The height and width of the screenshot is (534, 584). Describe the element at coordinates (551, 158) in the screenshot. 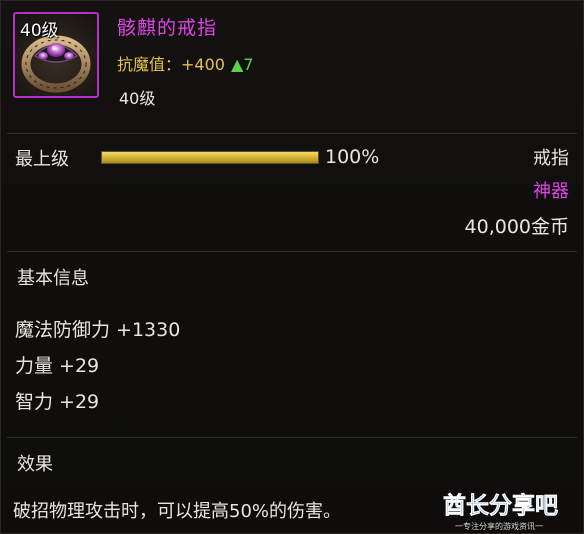

I see `item-type: 戒指` at that location.